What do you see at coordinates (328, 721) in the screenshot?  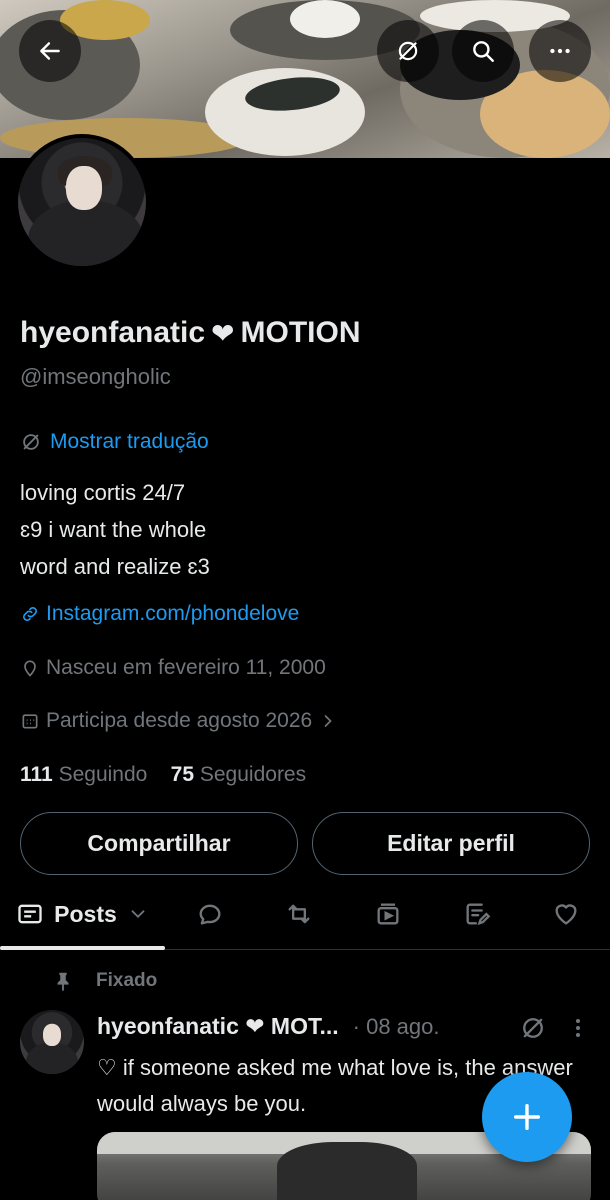 I see `chevron-right-icon` at bounding box center [328, 721].